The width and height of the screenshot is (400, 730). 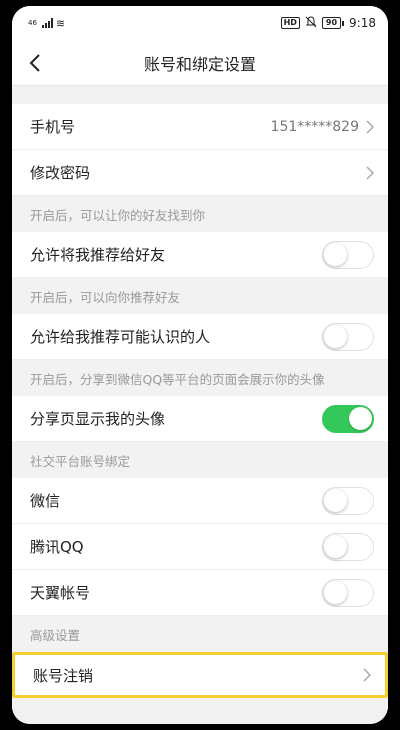 I want to click on recommend-me-row: 允许将我推荐给好友, so click(x=200, y=255).